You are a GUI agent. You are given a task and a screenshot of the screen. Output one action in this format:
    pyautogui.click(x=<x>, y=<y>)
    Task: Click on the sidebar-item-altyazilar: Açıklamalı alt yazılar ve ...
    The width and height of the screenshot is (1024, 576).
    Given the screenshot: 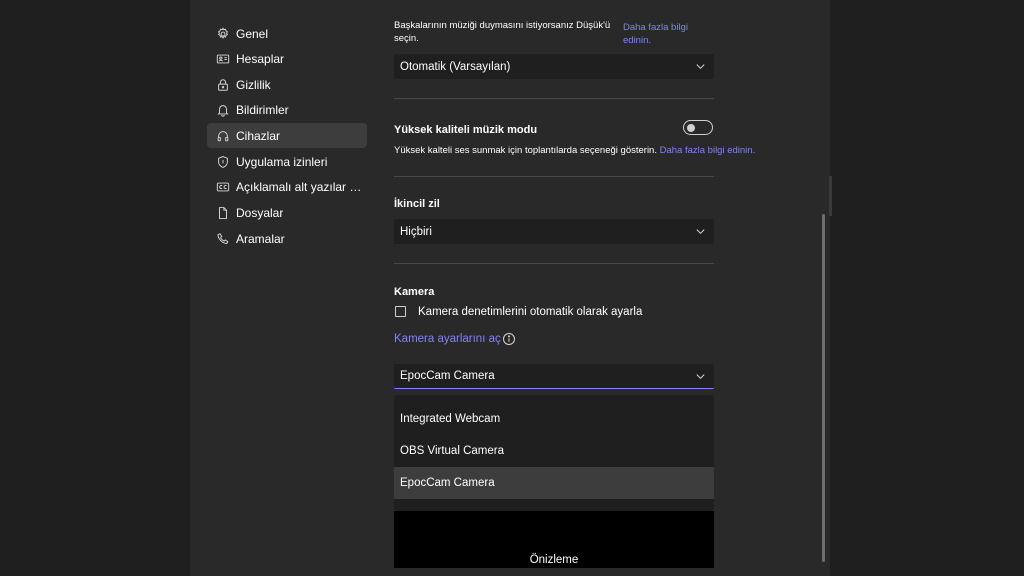 What is the action you would take?
    pyautogui.click(x=287, y=186)
    